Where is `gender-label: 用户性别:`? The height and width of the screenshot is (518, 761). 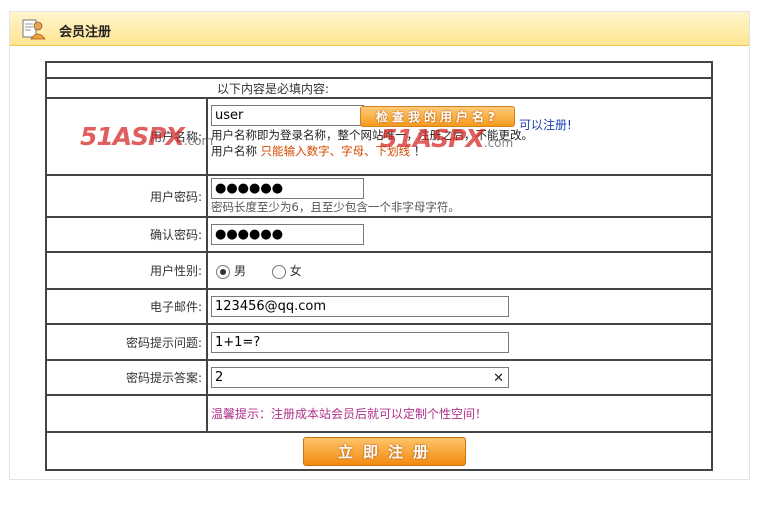
gender-label: 用户性别: is located at coordinates (126, 270).